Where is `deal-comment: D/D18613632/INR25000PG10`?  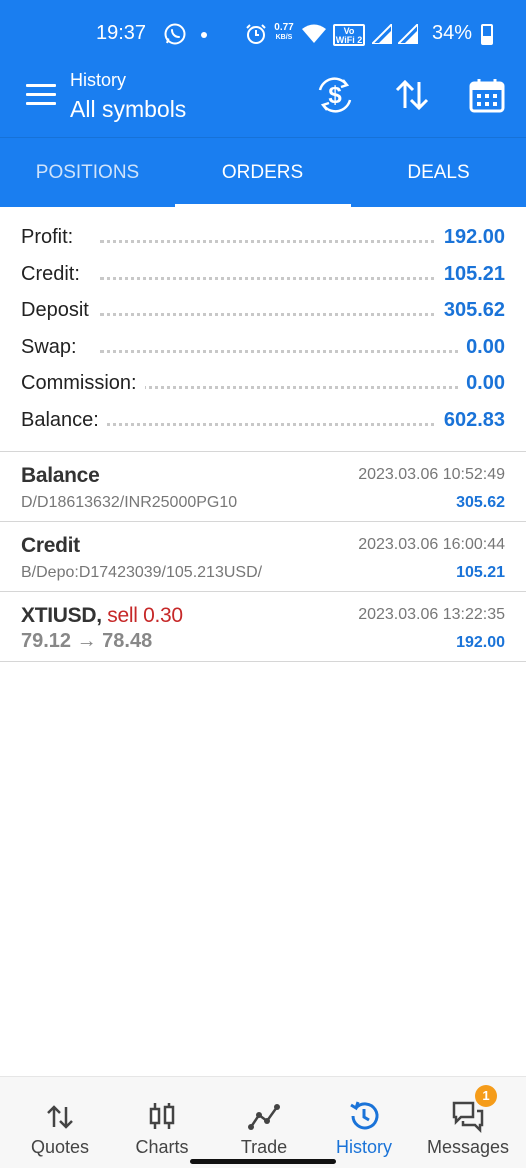
deal-comment: D/D18613632/INR25000PG10 is located at coordinates (129, 502).